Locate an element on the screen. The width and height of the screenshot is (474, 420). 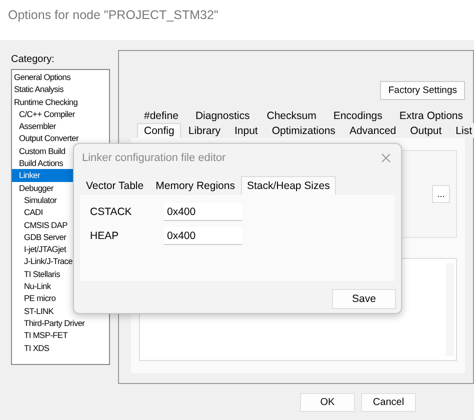
field-label: HEAP is located at coordinates (105, 236).